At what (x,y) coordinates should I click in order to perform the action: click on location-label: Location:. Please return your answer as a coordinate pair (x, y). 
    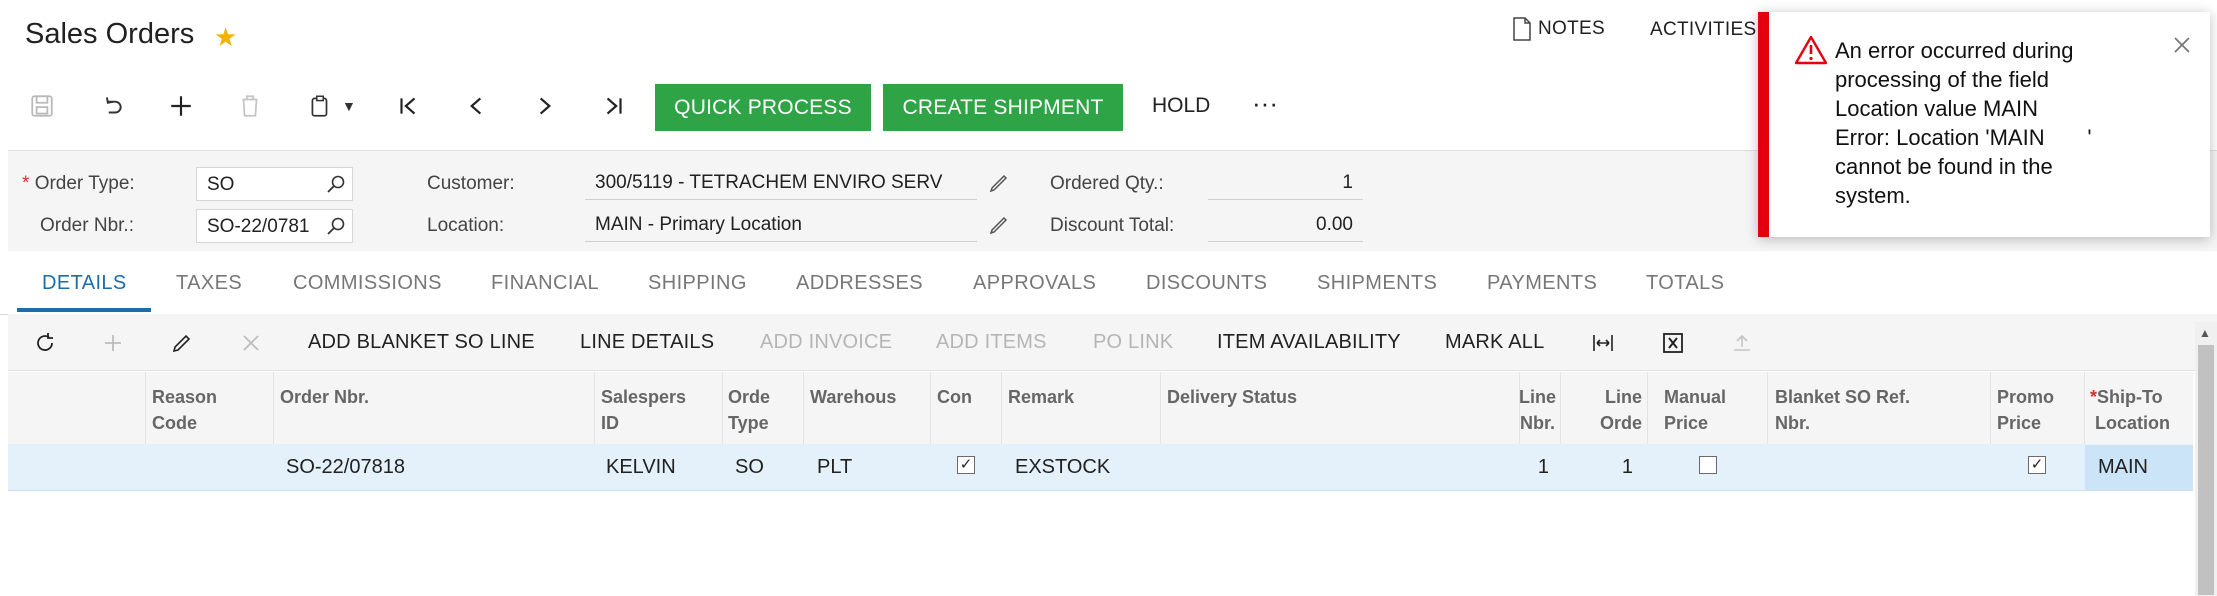
    Looking at the image, I should click on (466, 225).